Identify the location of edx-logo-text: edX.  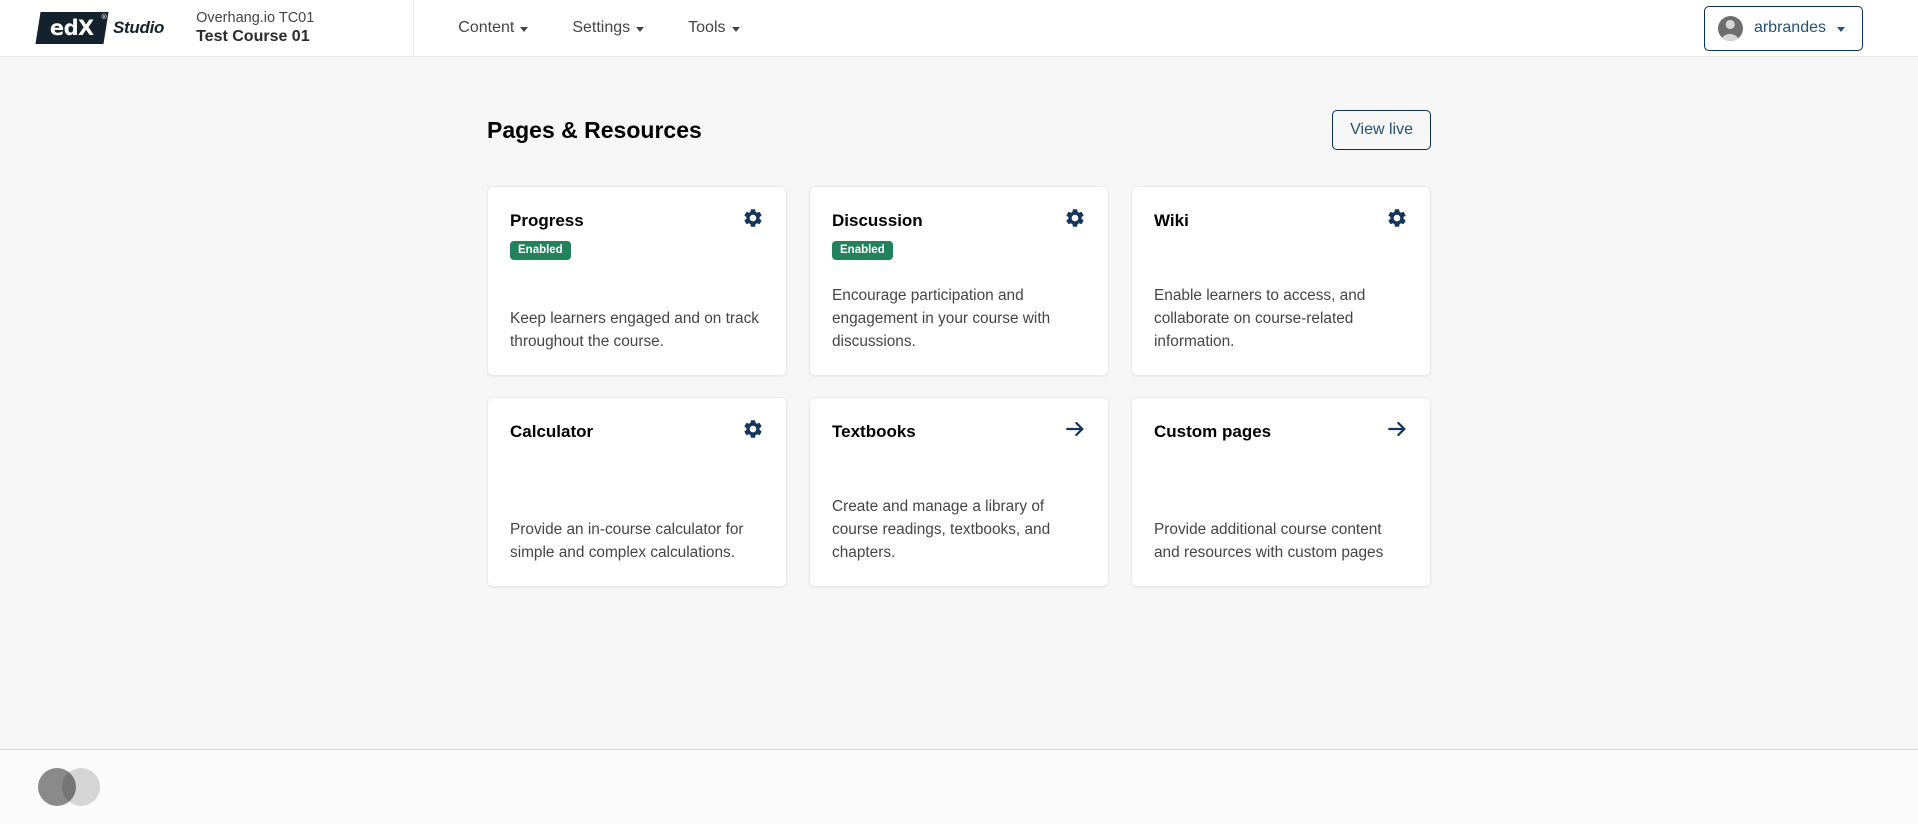
(72, 27).